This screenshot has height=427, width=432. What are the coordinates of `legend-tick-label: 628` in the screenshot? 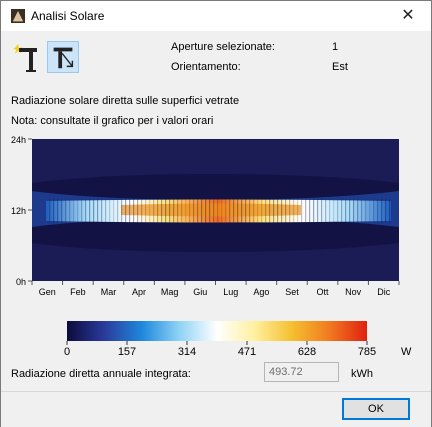 It's located at (307, 352).